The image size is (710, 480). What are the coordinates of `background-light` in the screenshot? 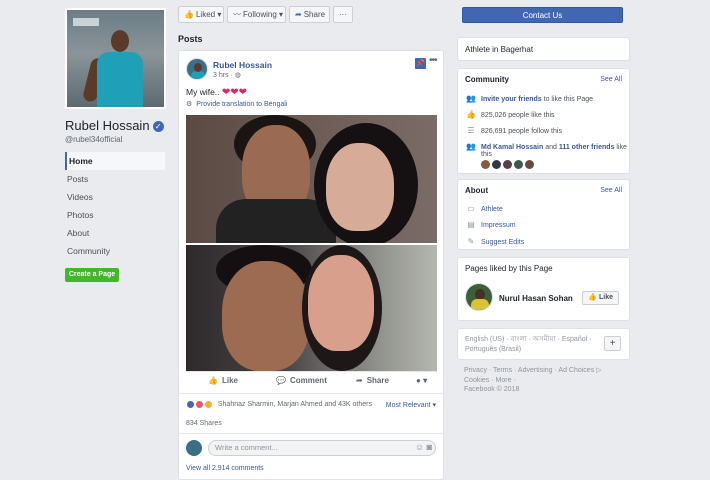 It's located at (86, 22).